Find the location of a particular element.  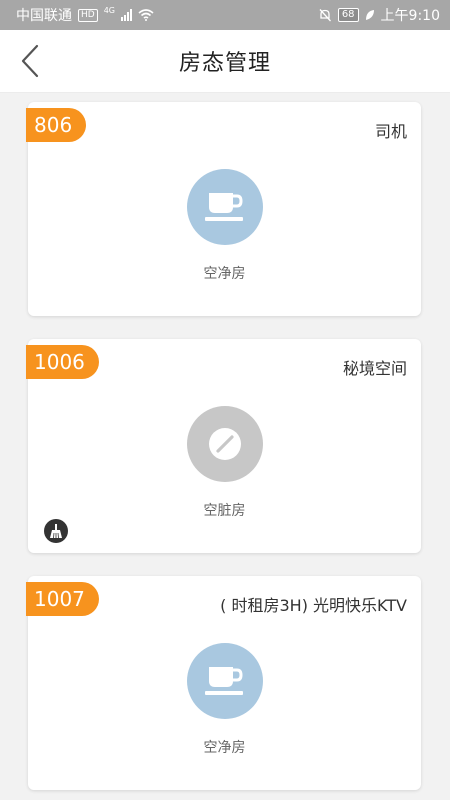

carrier-name: 中国联通 is located at coordinates (44, 16).